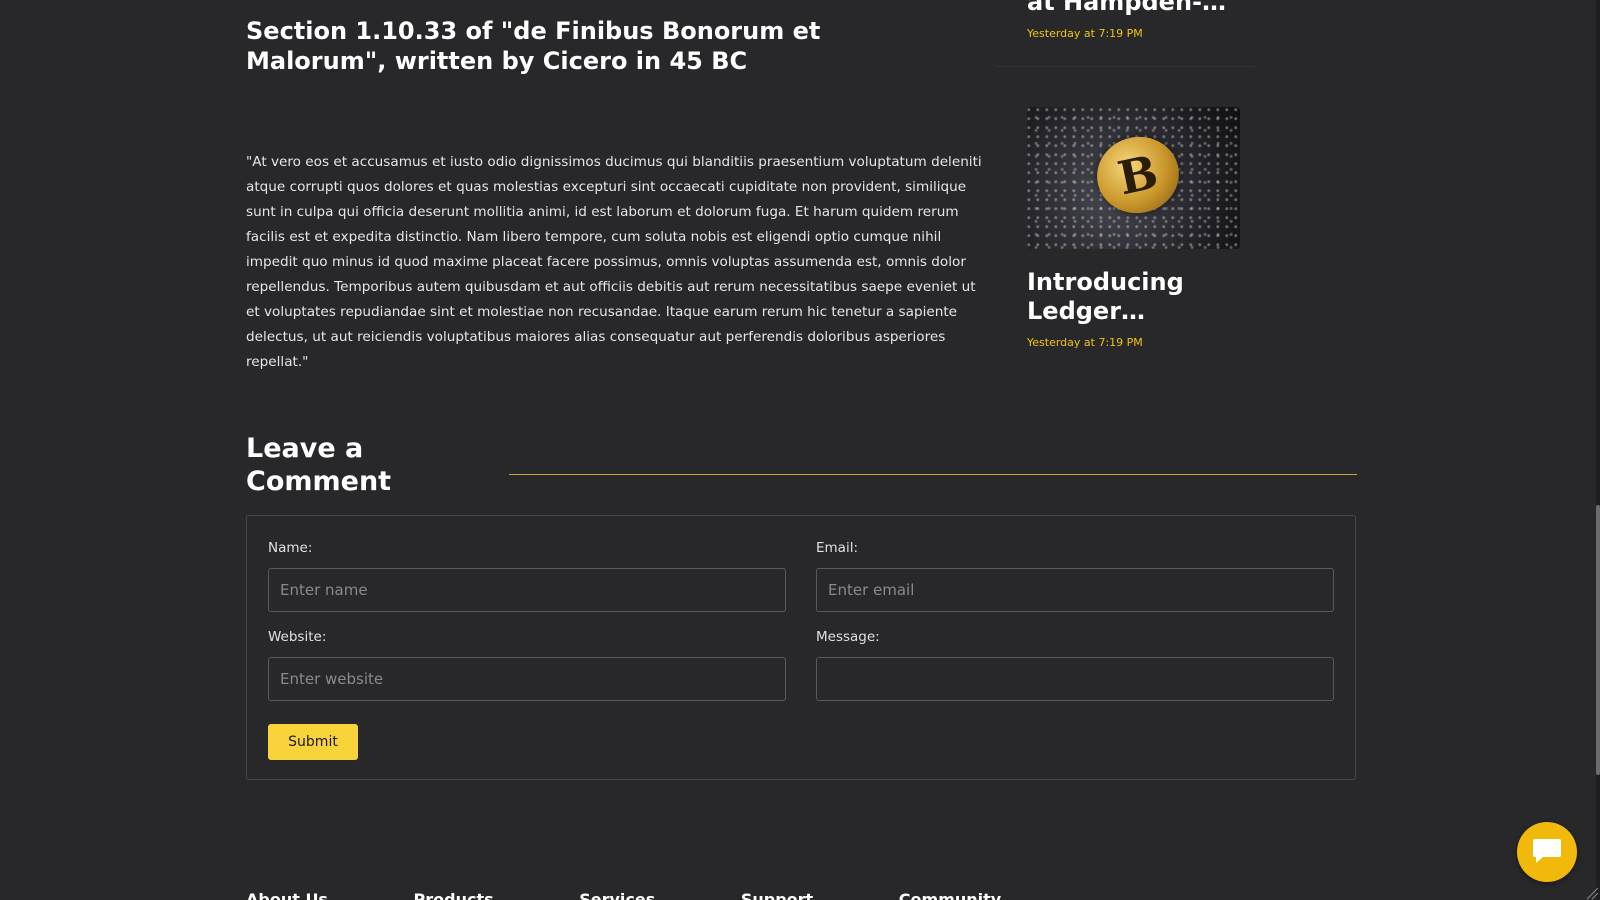  What do you see at coordinates (297, 637) in the screenshot?
I see `website-label: Website:` at bounding box center [297, 637].